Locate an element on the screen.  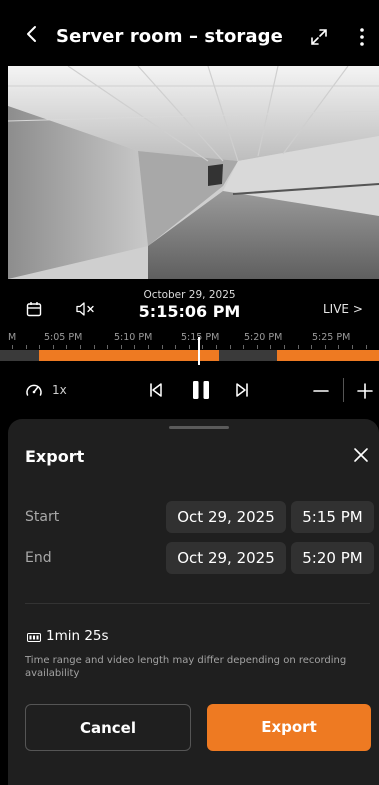
timeline-label: M is located at coordinates (12, 337).